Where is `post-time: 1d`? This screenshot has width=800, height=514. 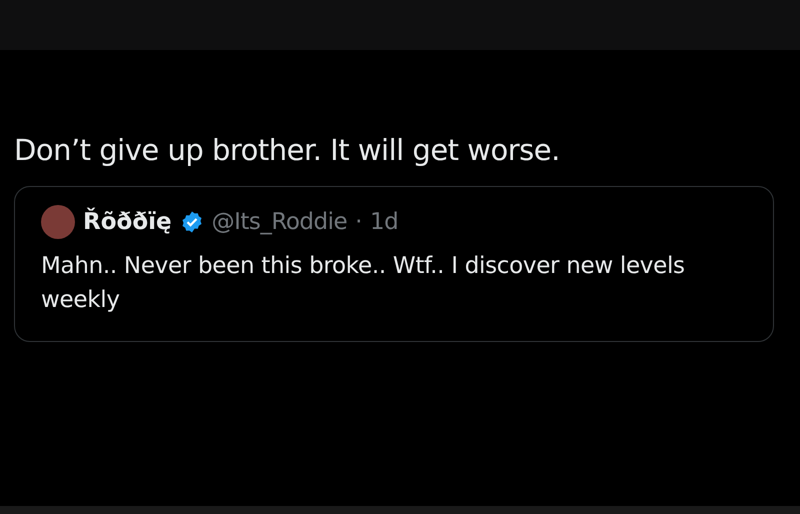 post-time: 1d is located at coordinates (384, 222).